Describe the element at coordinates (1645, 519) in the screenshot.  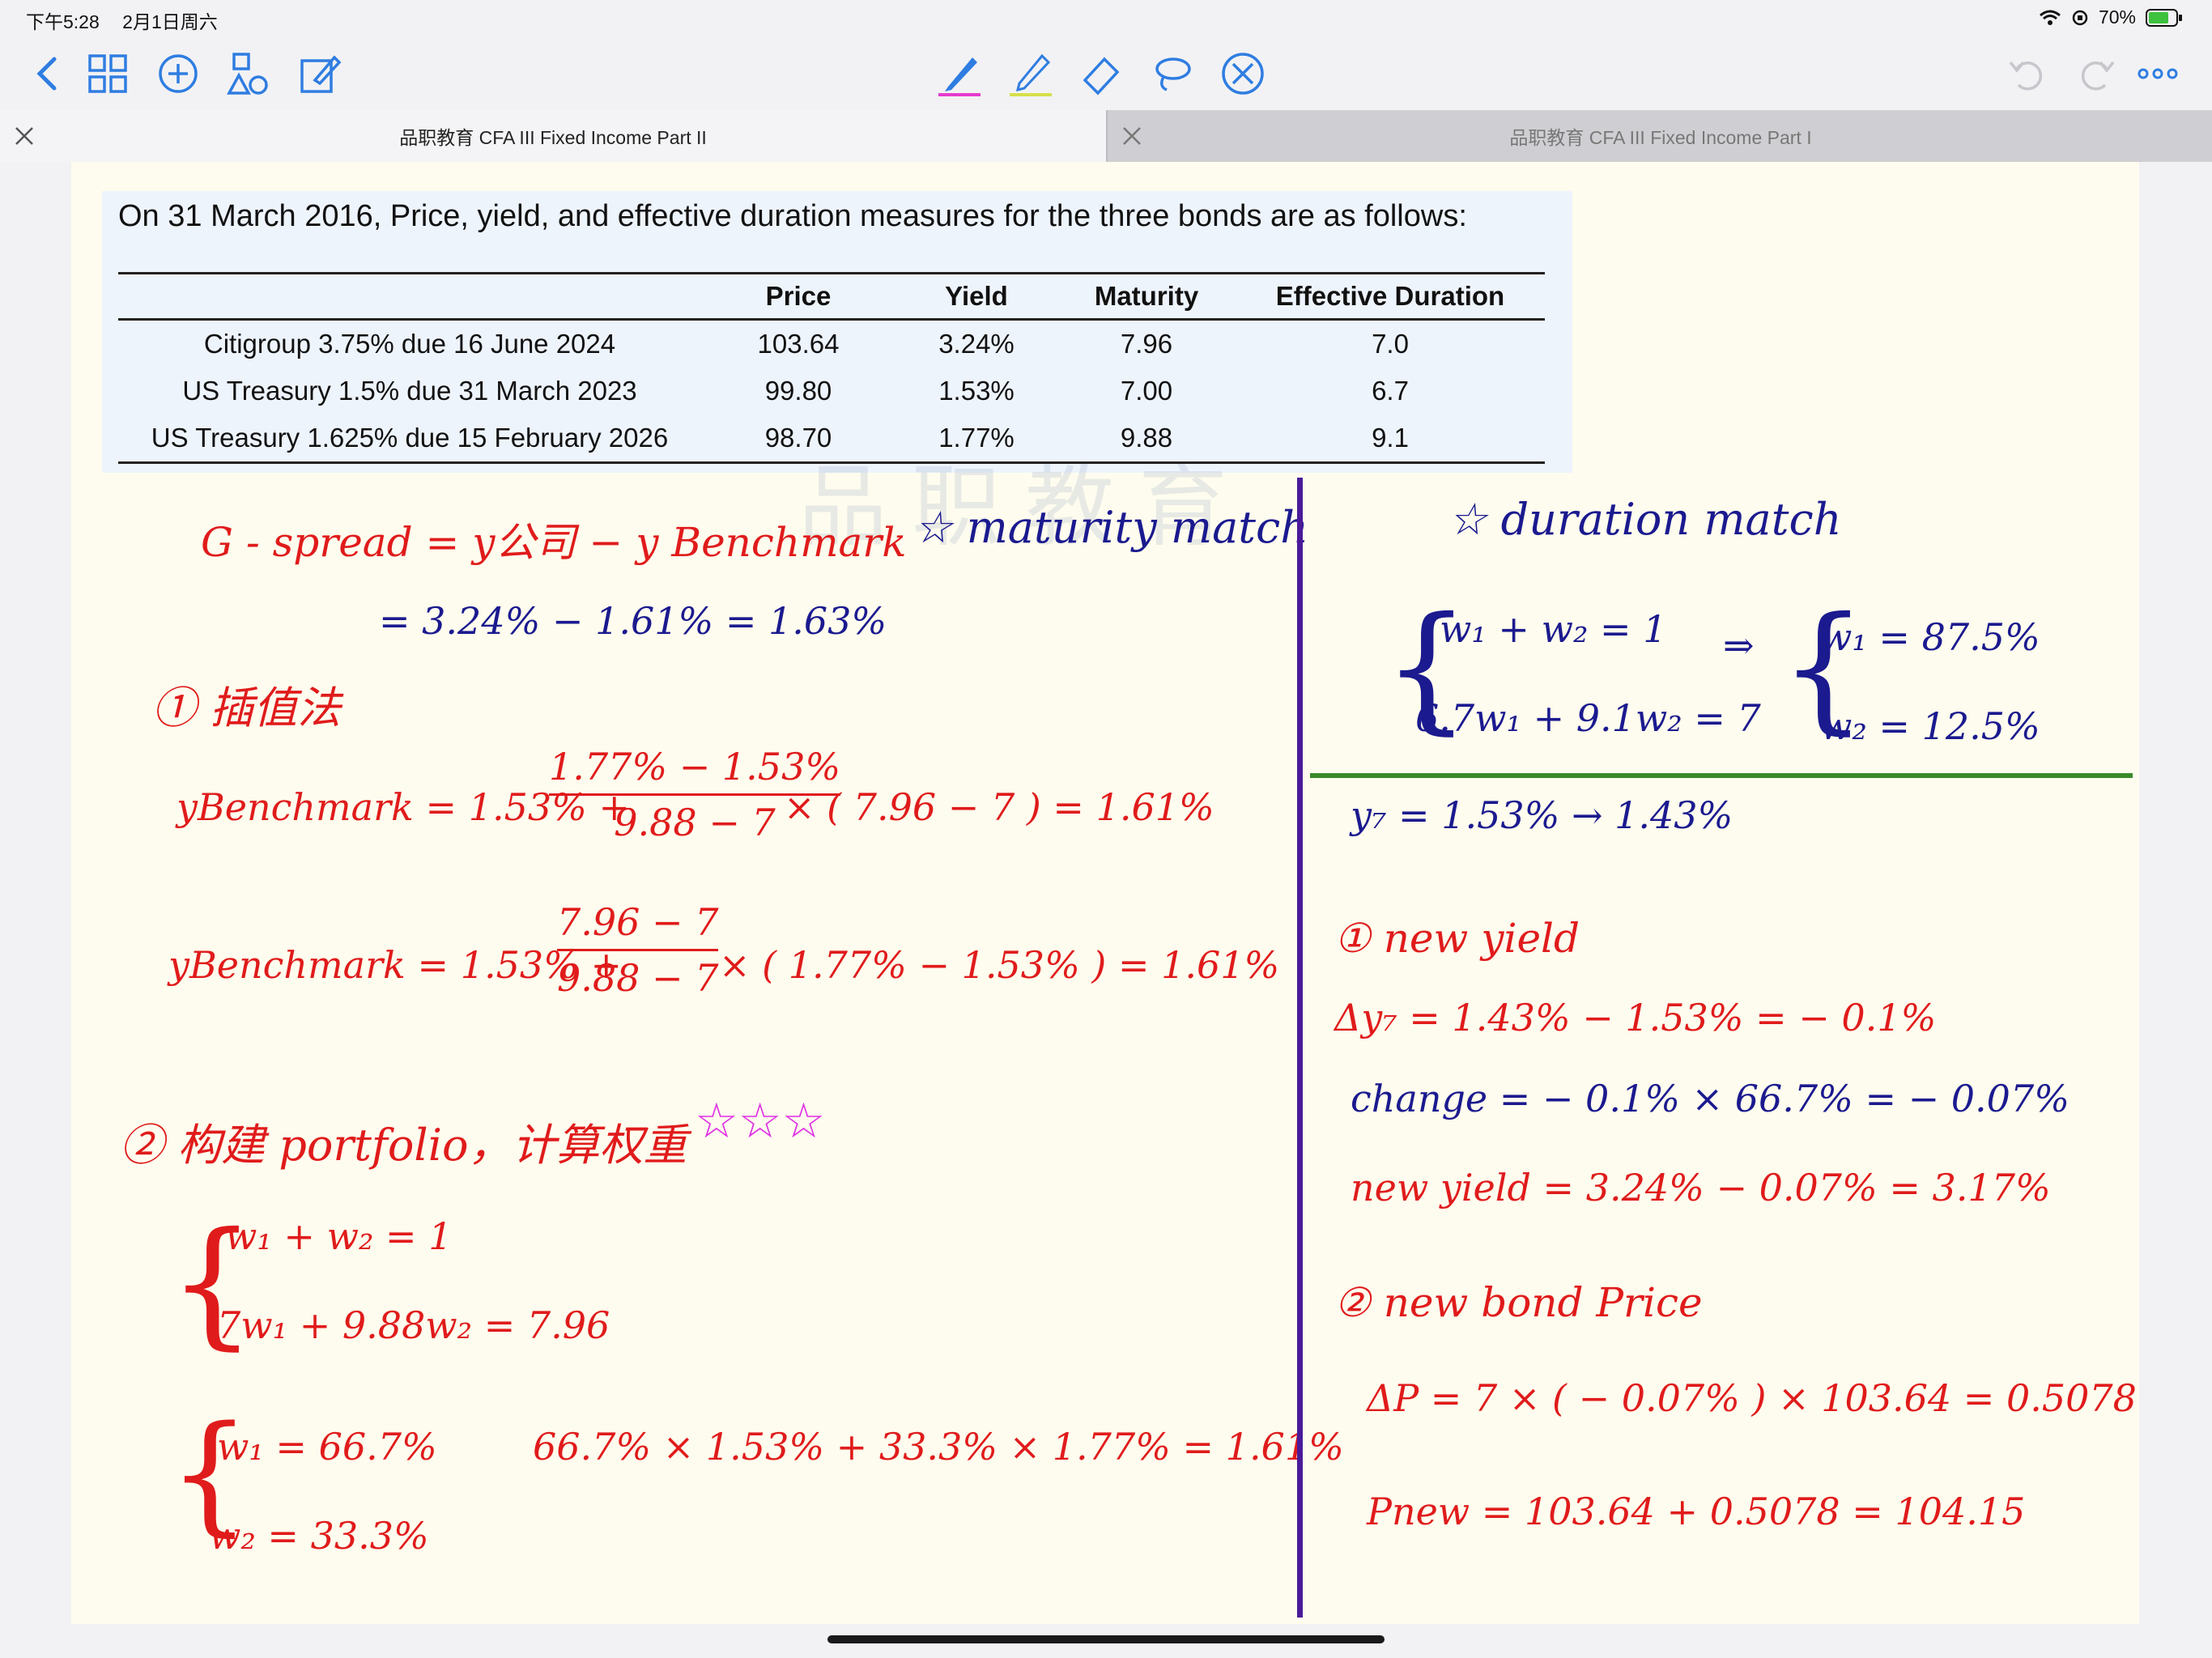
I see `duration-match-heading: ☆ duration match` at that location.